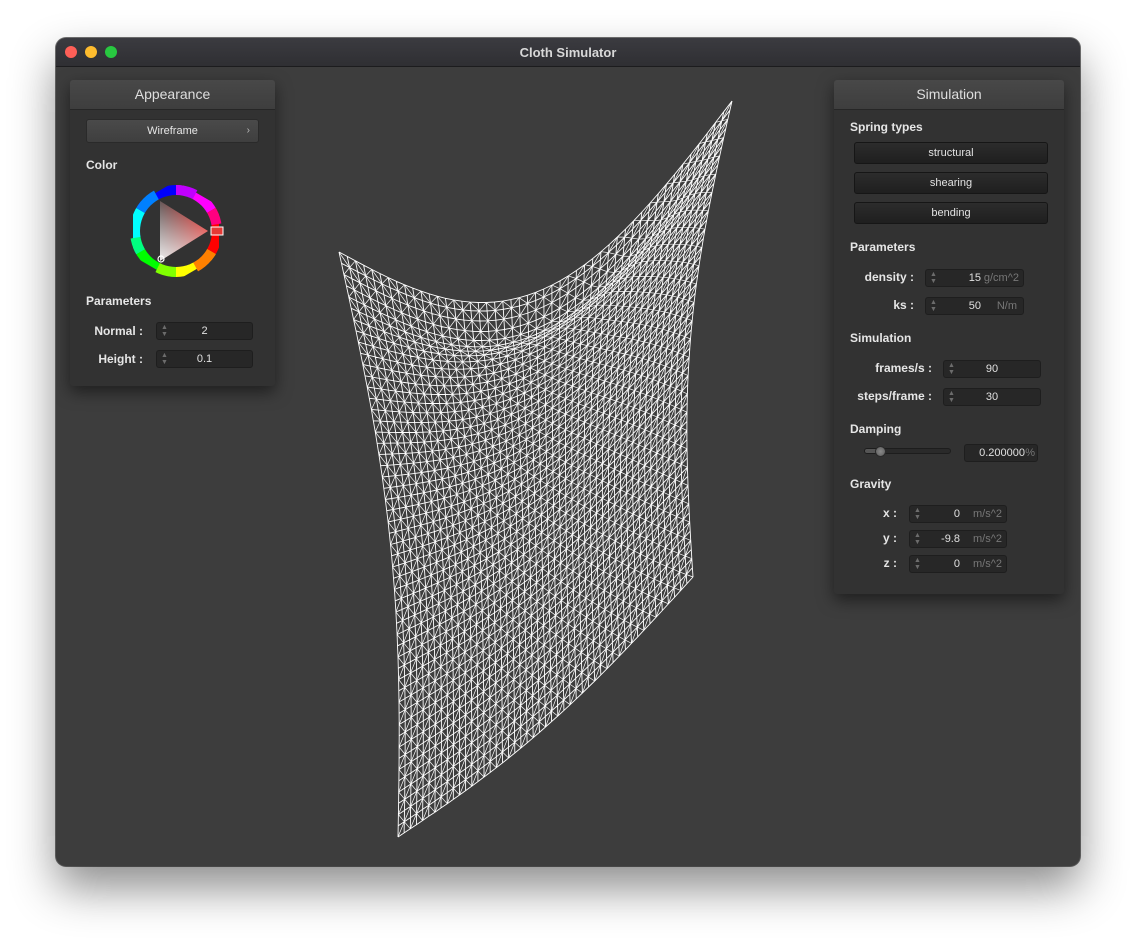 The width and height of the screenshot is (1136, 940). Describe the element at coordinates (119, 301) in the screenshot. I see `appearance-parameters-label: Parameters` at that location.